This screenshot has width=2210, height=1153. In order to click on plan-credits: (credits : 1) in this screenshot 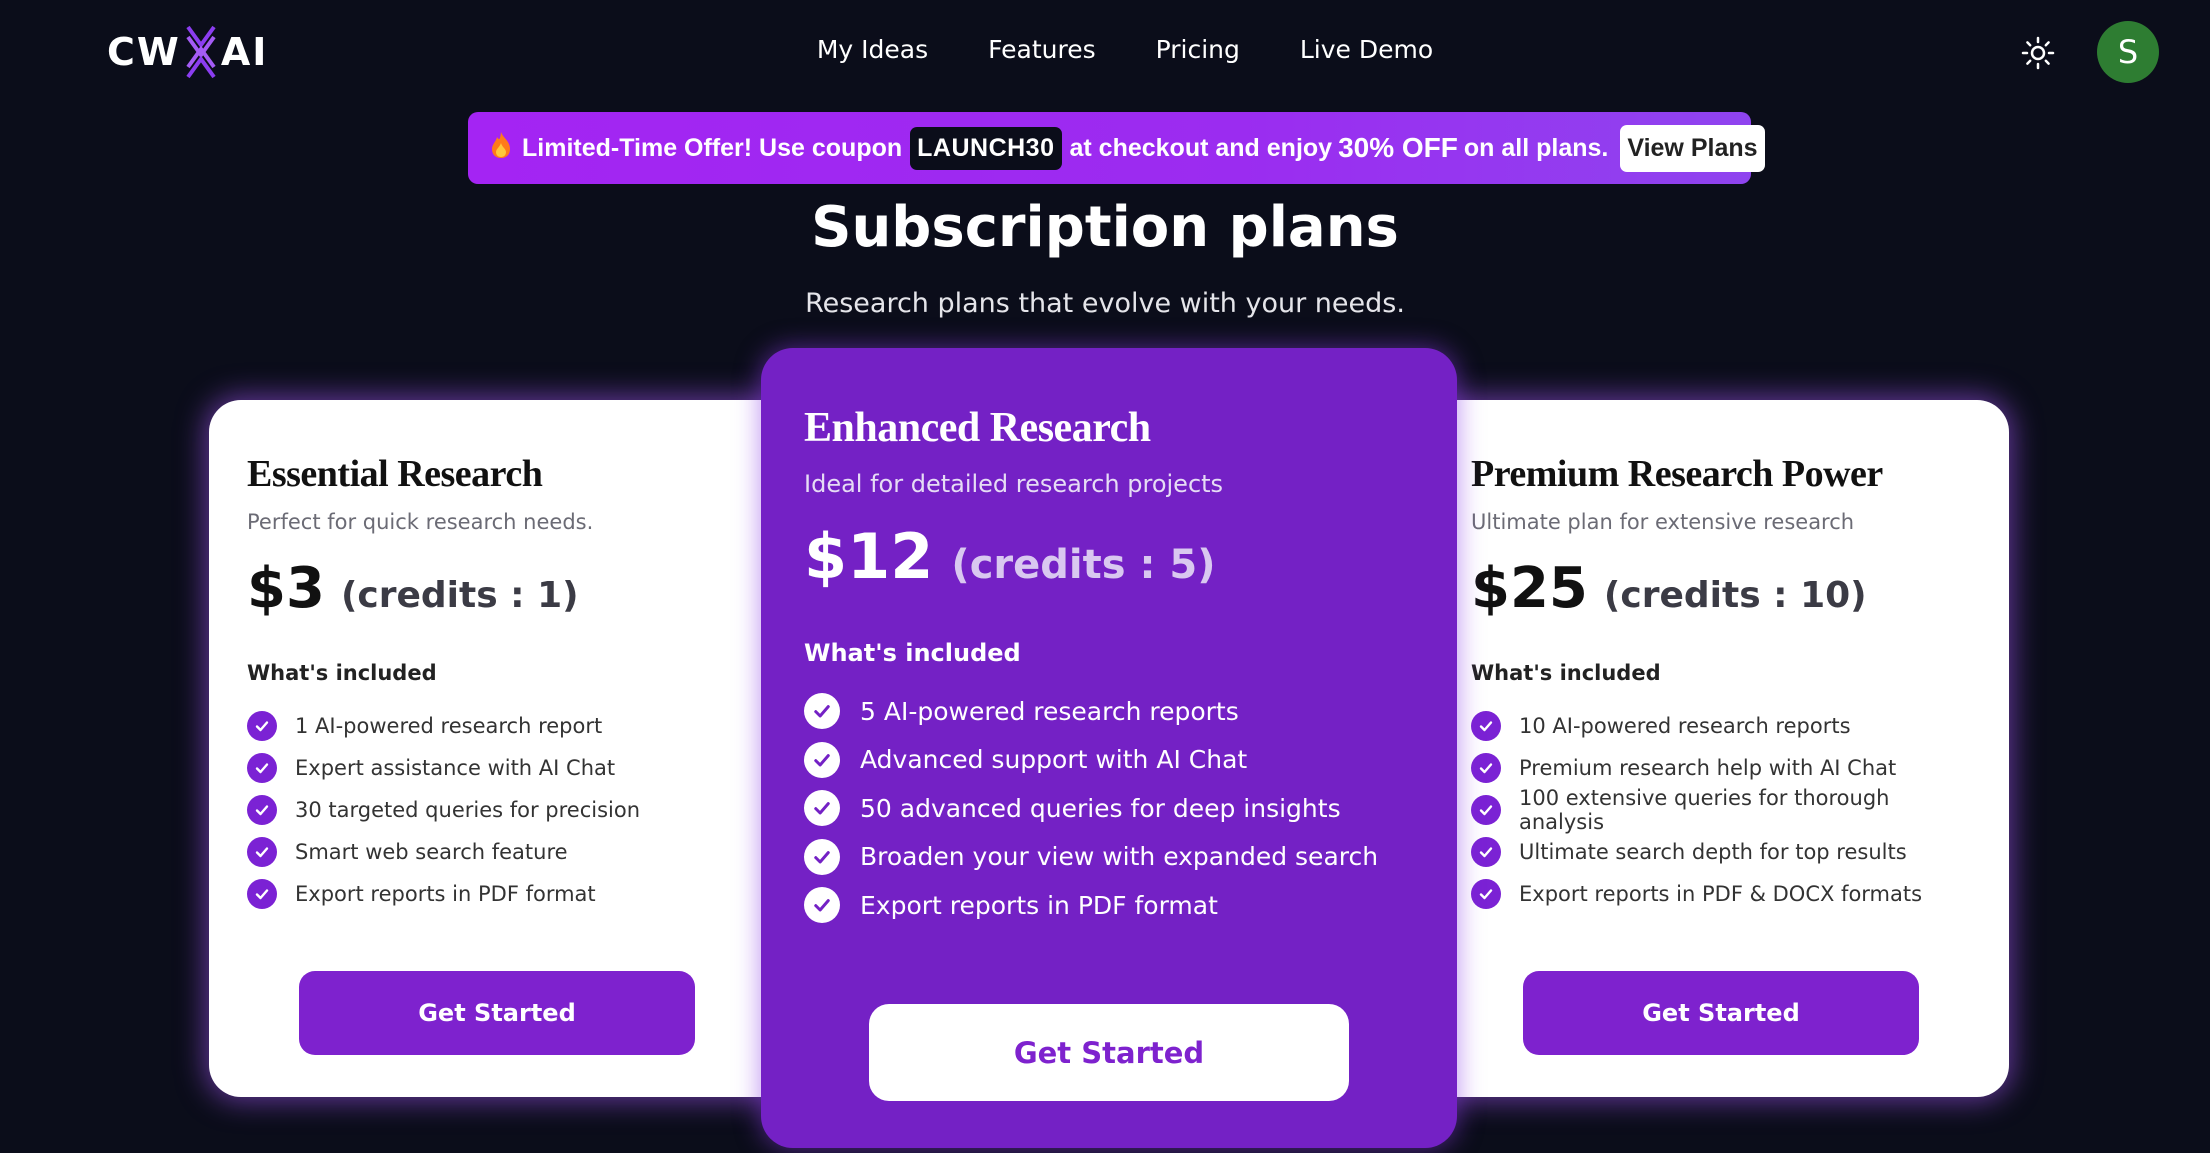, I will do `click(459, 595)`.